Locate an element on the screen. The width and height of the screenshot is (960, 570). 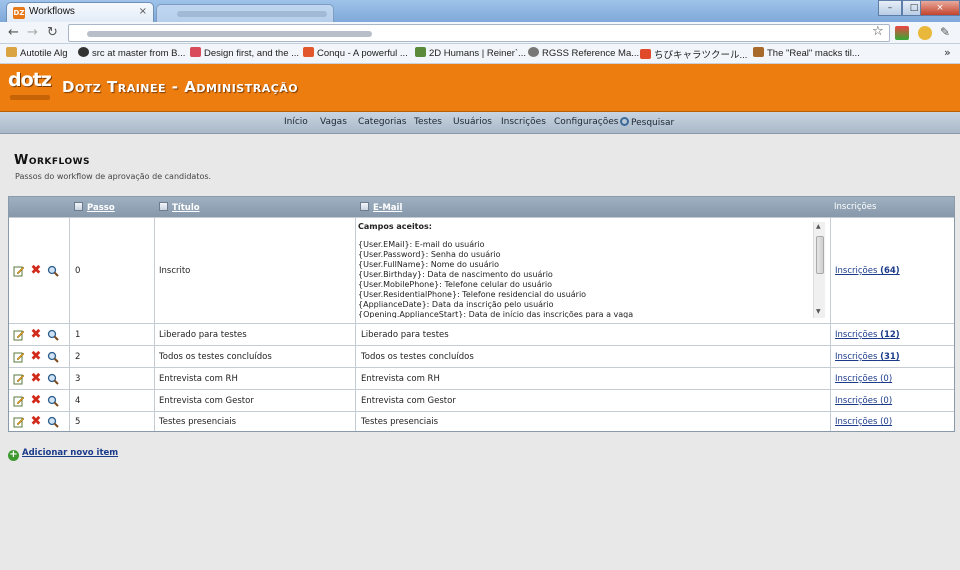
inscricoes-count: (31) is located at coordinates (890, 357).